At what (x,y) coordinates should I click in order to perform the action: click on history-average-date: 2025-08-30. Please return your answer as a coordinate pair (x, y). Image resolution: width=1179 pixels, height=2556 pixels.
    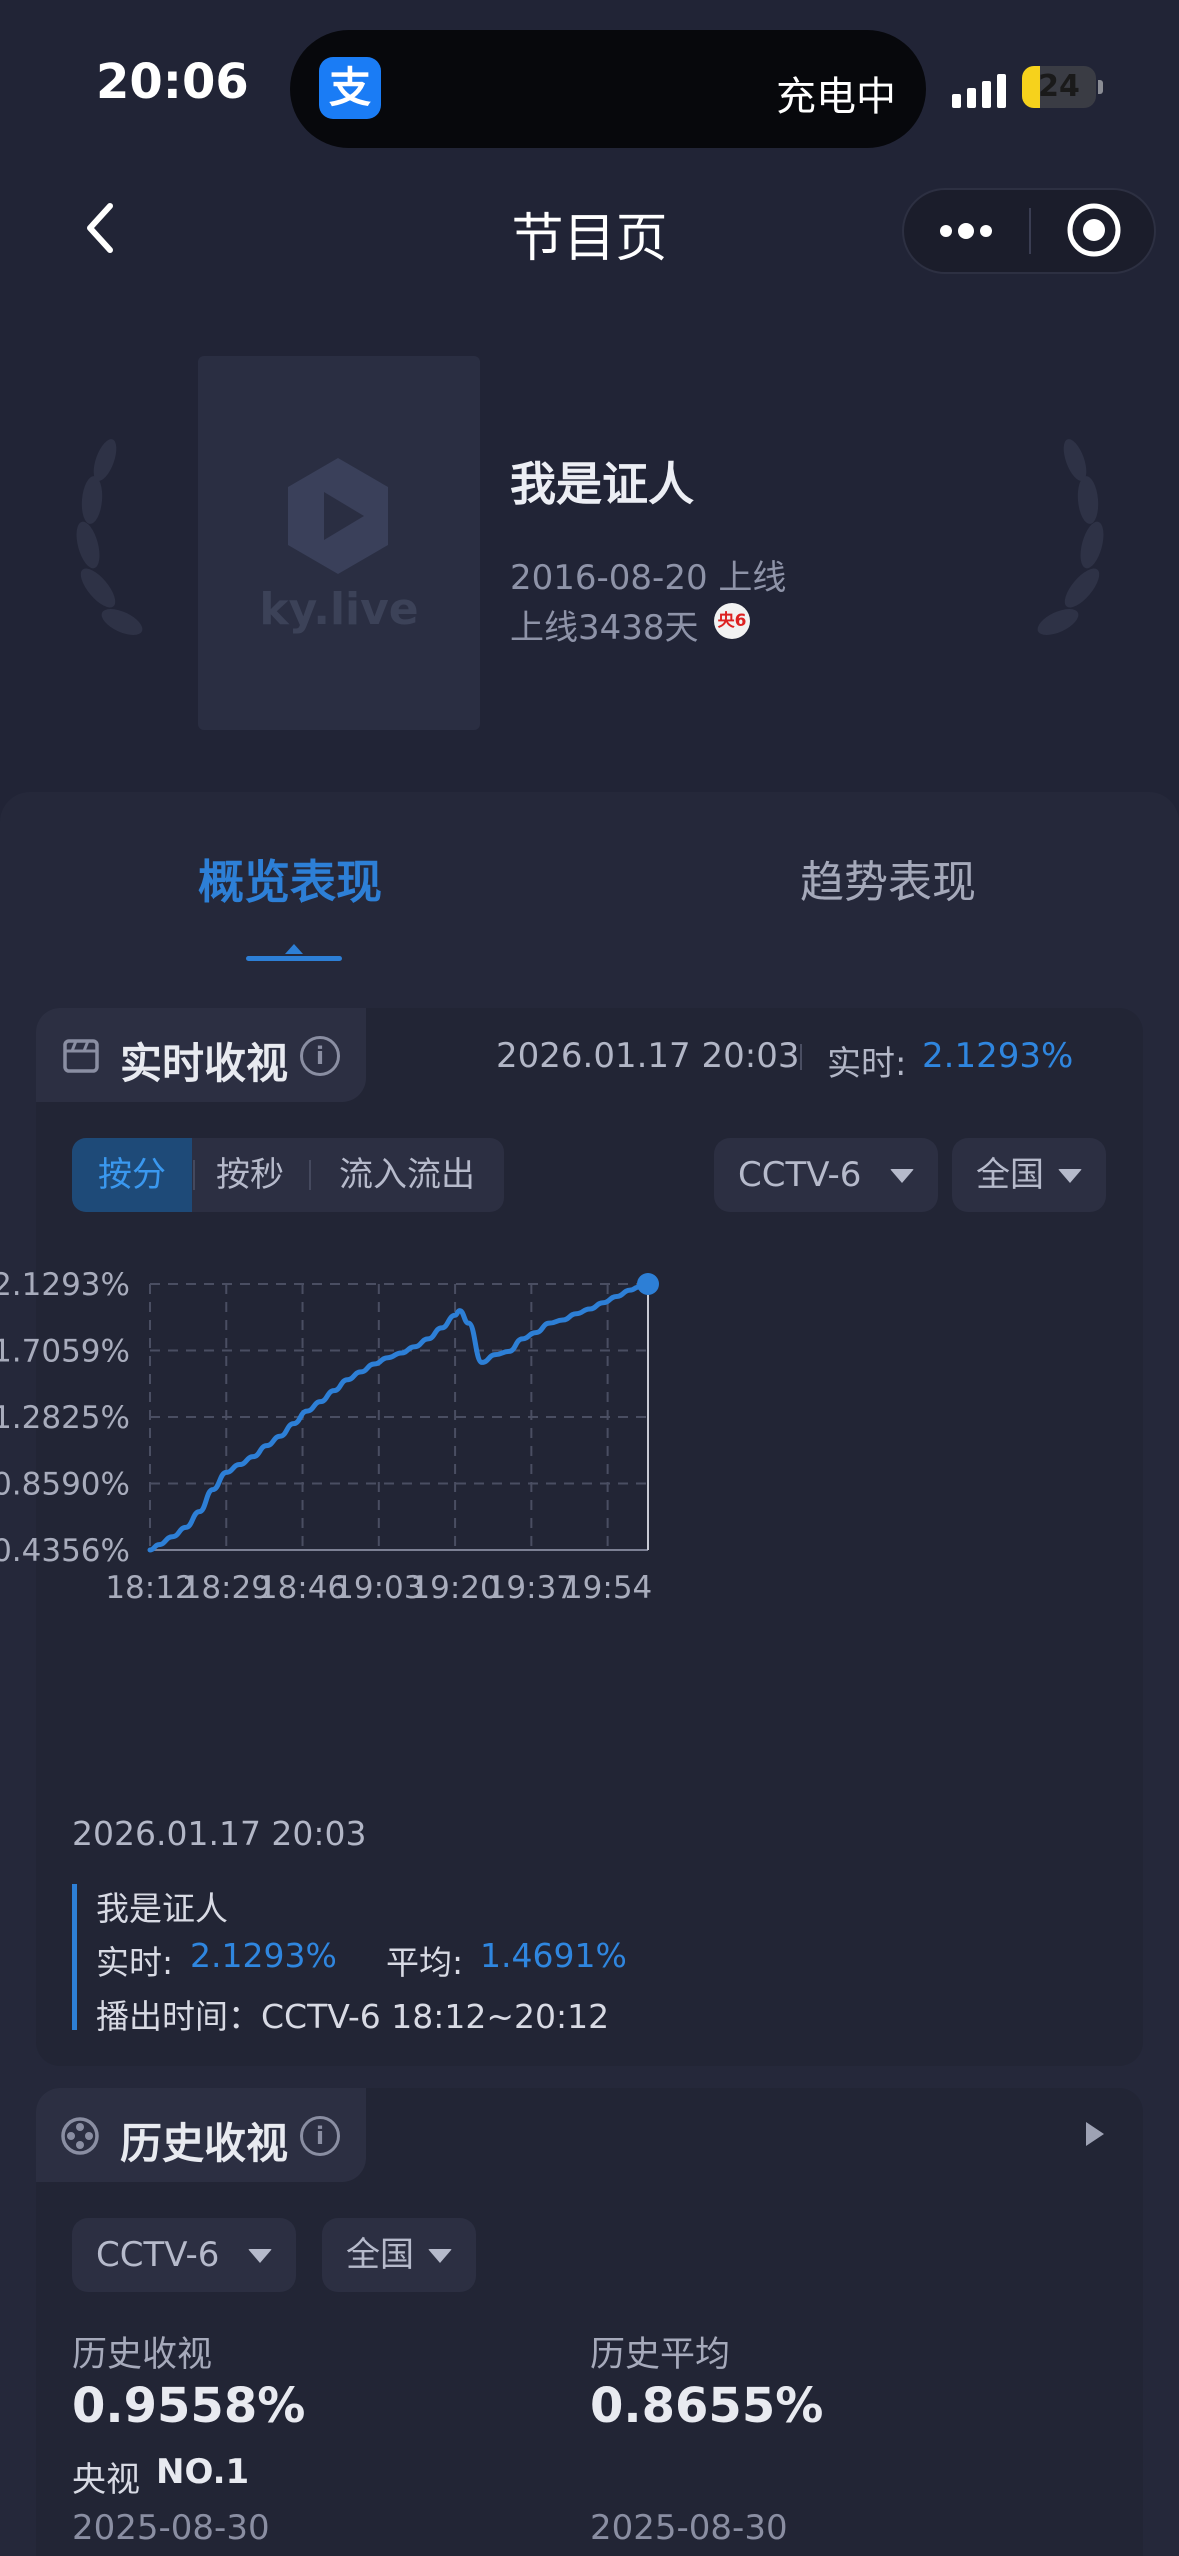
    Looking at the image, I should click on (689, 2528).